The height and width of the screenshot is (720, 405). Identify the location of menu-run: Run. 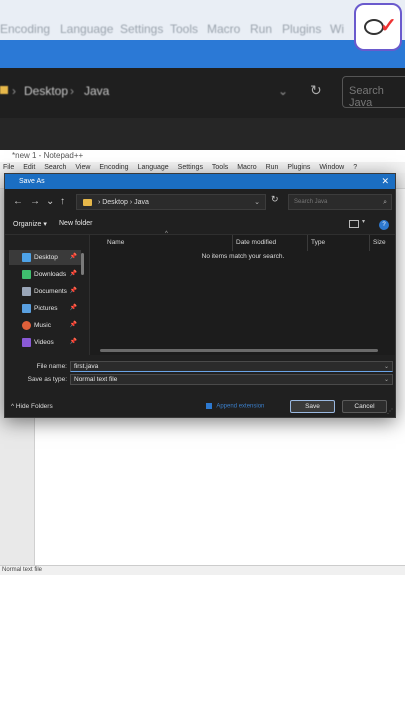
(272, 167).